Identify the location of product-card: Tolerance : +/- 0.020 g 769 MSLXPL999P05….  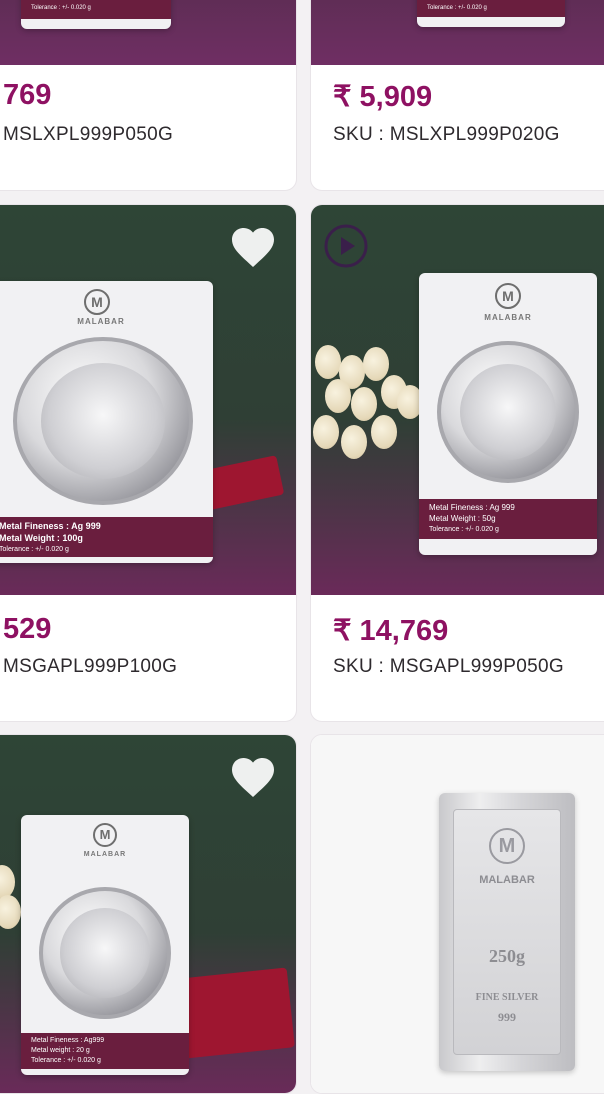
(148, 95).